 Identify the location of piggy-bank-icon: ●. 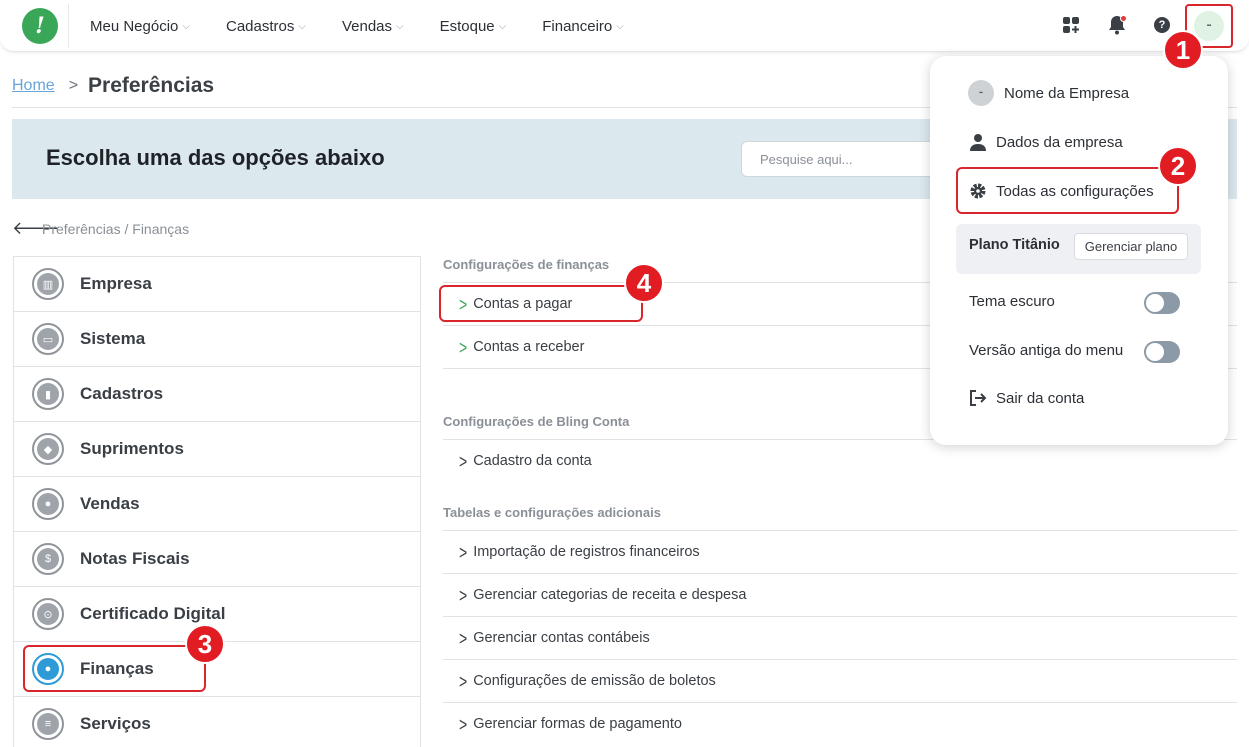
(48, 669).